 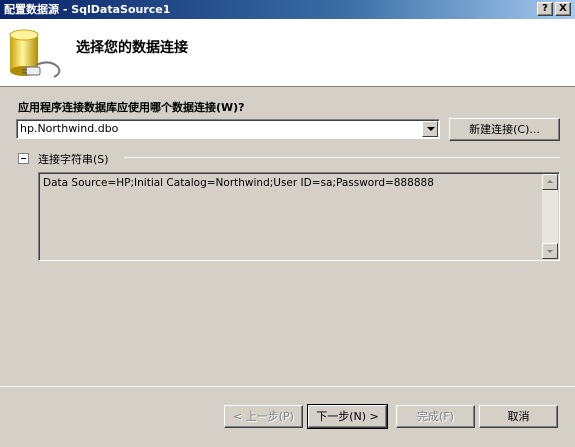 What do you see at coordinates (87, 9) in the screenshot?
I see `window-title: 配置数据源 - SqlDataSource1` at bounding box center [87, 9].